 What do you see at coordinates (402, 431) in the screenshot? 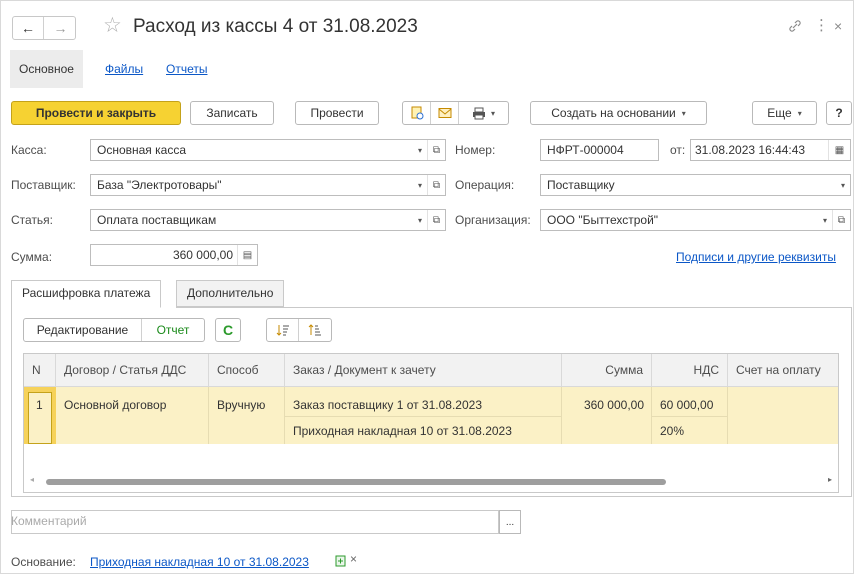
I see `document-cell: Приходная накладная 10 от 31.08.2023` at bounding box center [402, 431].